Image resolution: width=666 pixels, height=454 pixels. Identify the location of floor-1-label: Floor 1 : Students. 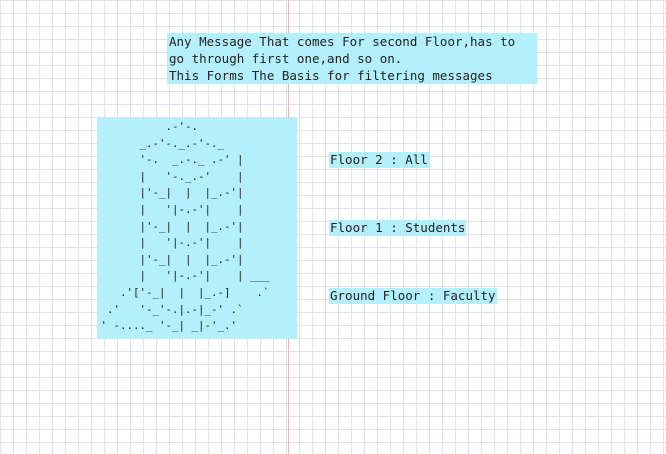
(398, 228).